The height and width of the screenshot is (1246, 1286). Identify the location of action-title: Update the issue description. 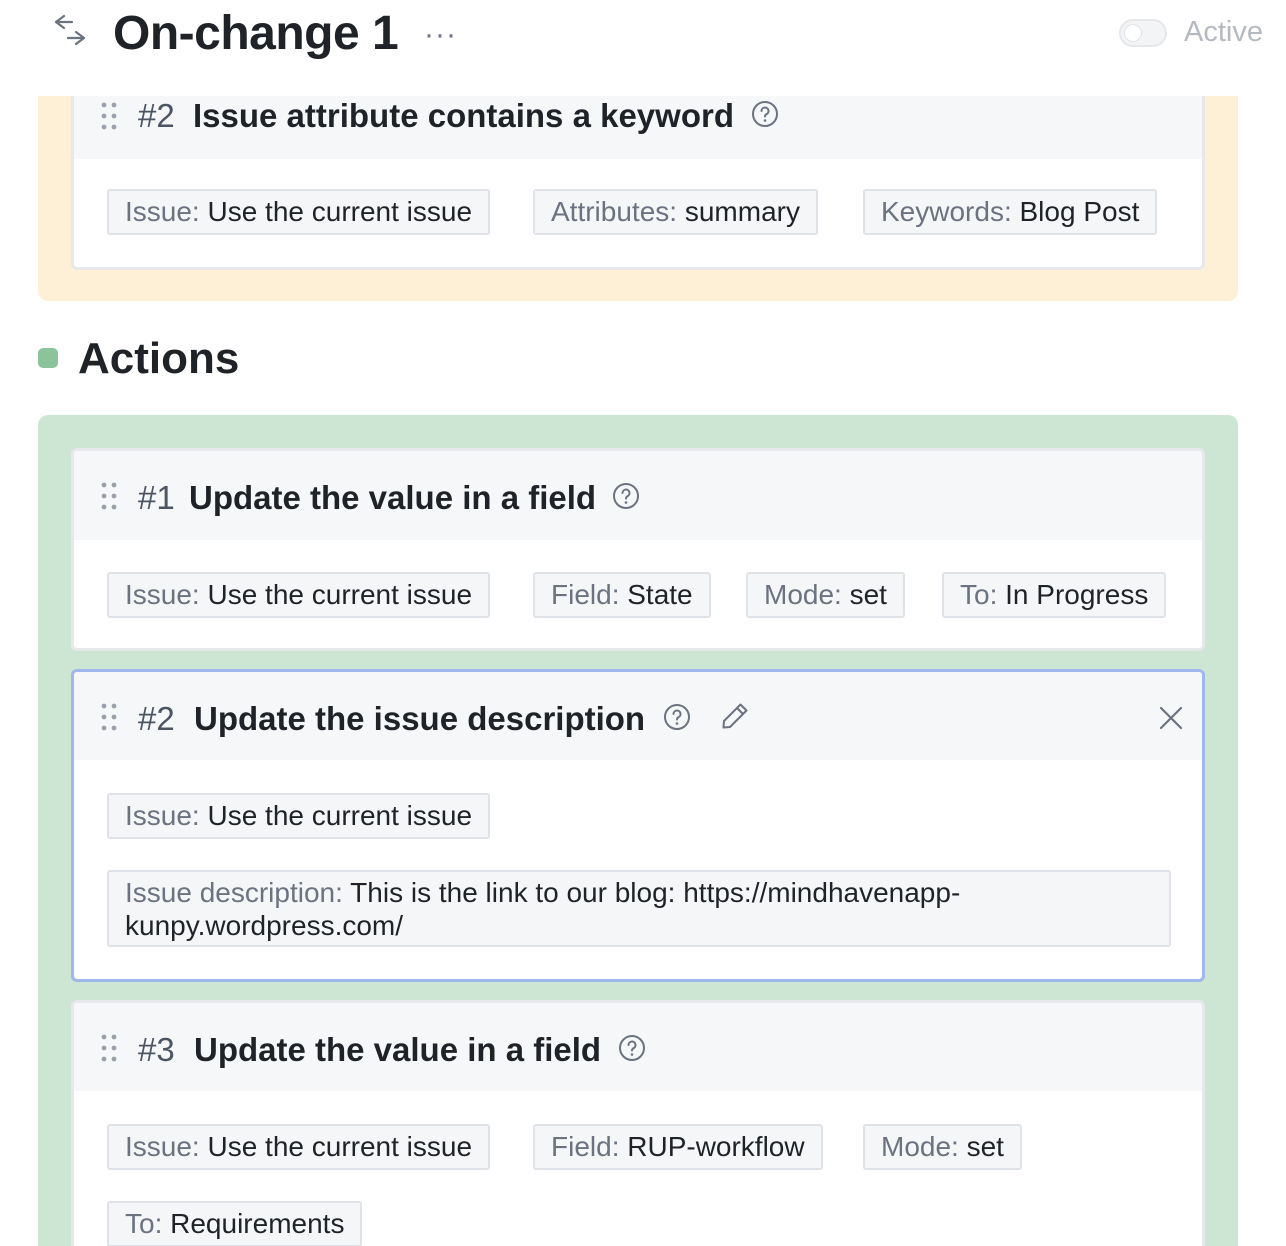
(420, 718).